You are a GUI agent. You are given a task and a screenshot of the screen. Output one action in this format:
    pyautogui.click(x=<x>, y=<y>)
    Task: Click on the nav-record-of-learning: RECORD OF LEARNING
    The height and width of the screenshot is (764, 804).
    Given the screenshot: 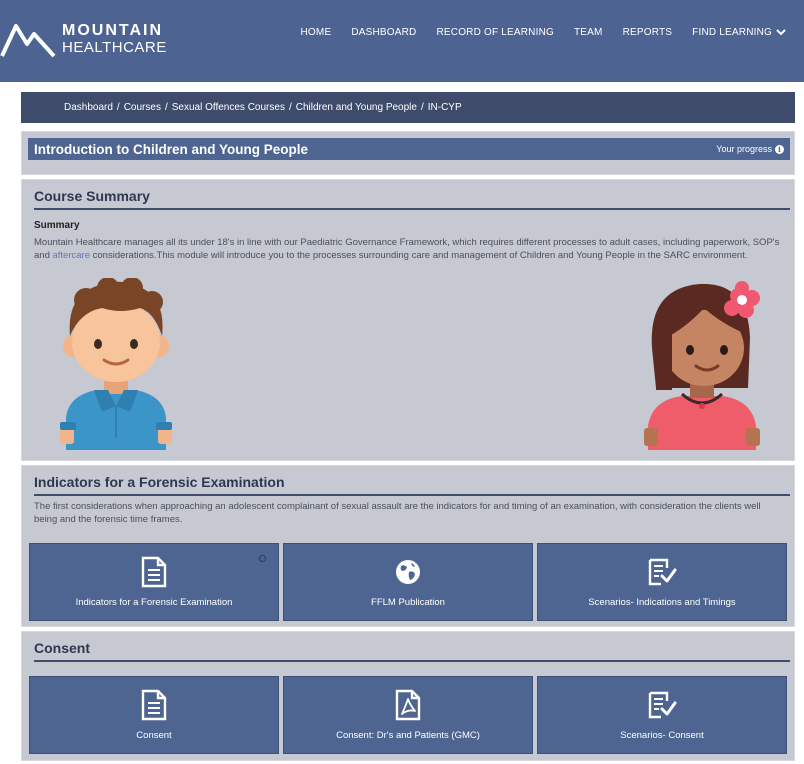 What is the action you would take?
    pyautogui.click(x=495, y=32)
    